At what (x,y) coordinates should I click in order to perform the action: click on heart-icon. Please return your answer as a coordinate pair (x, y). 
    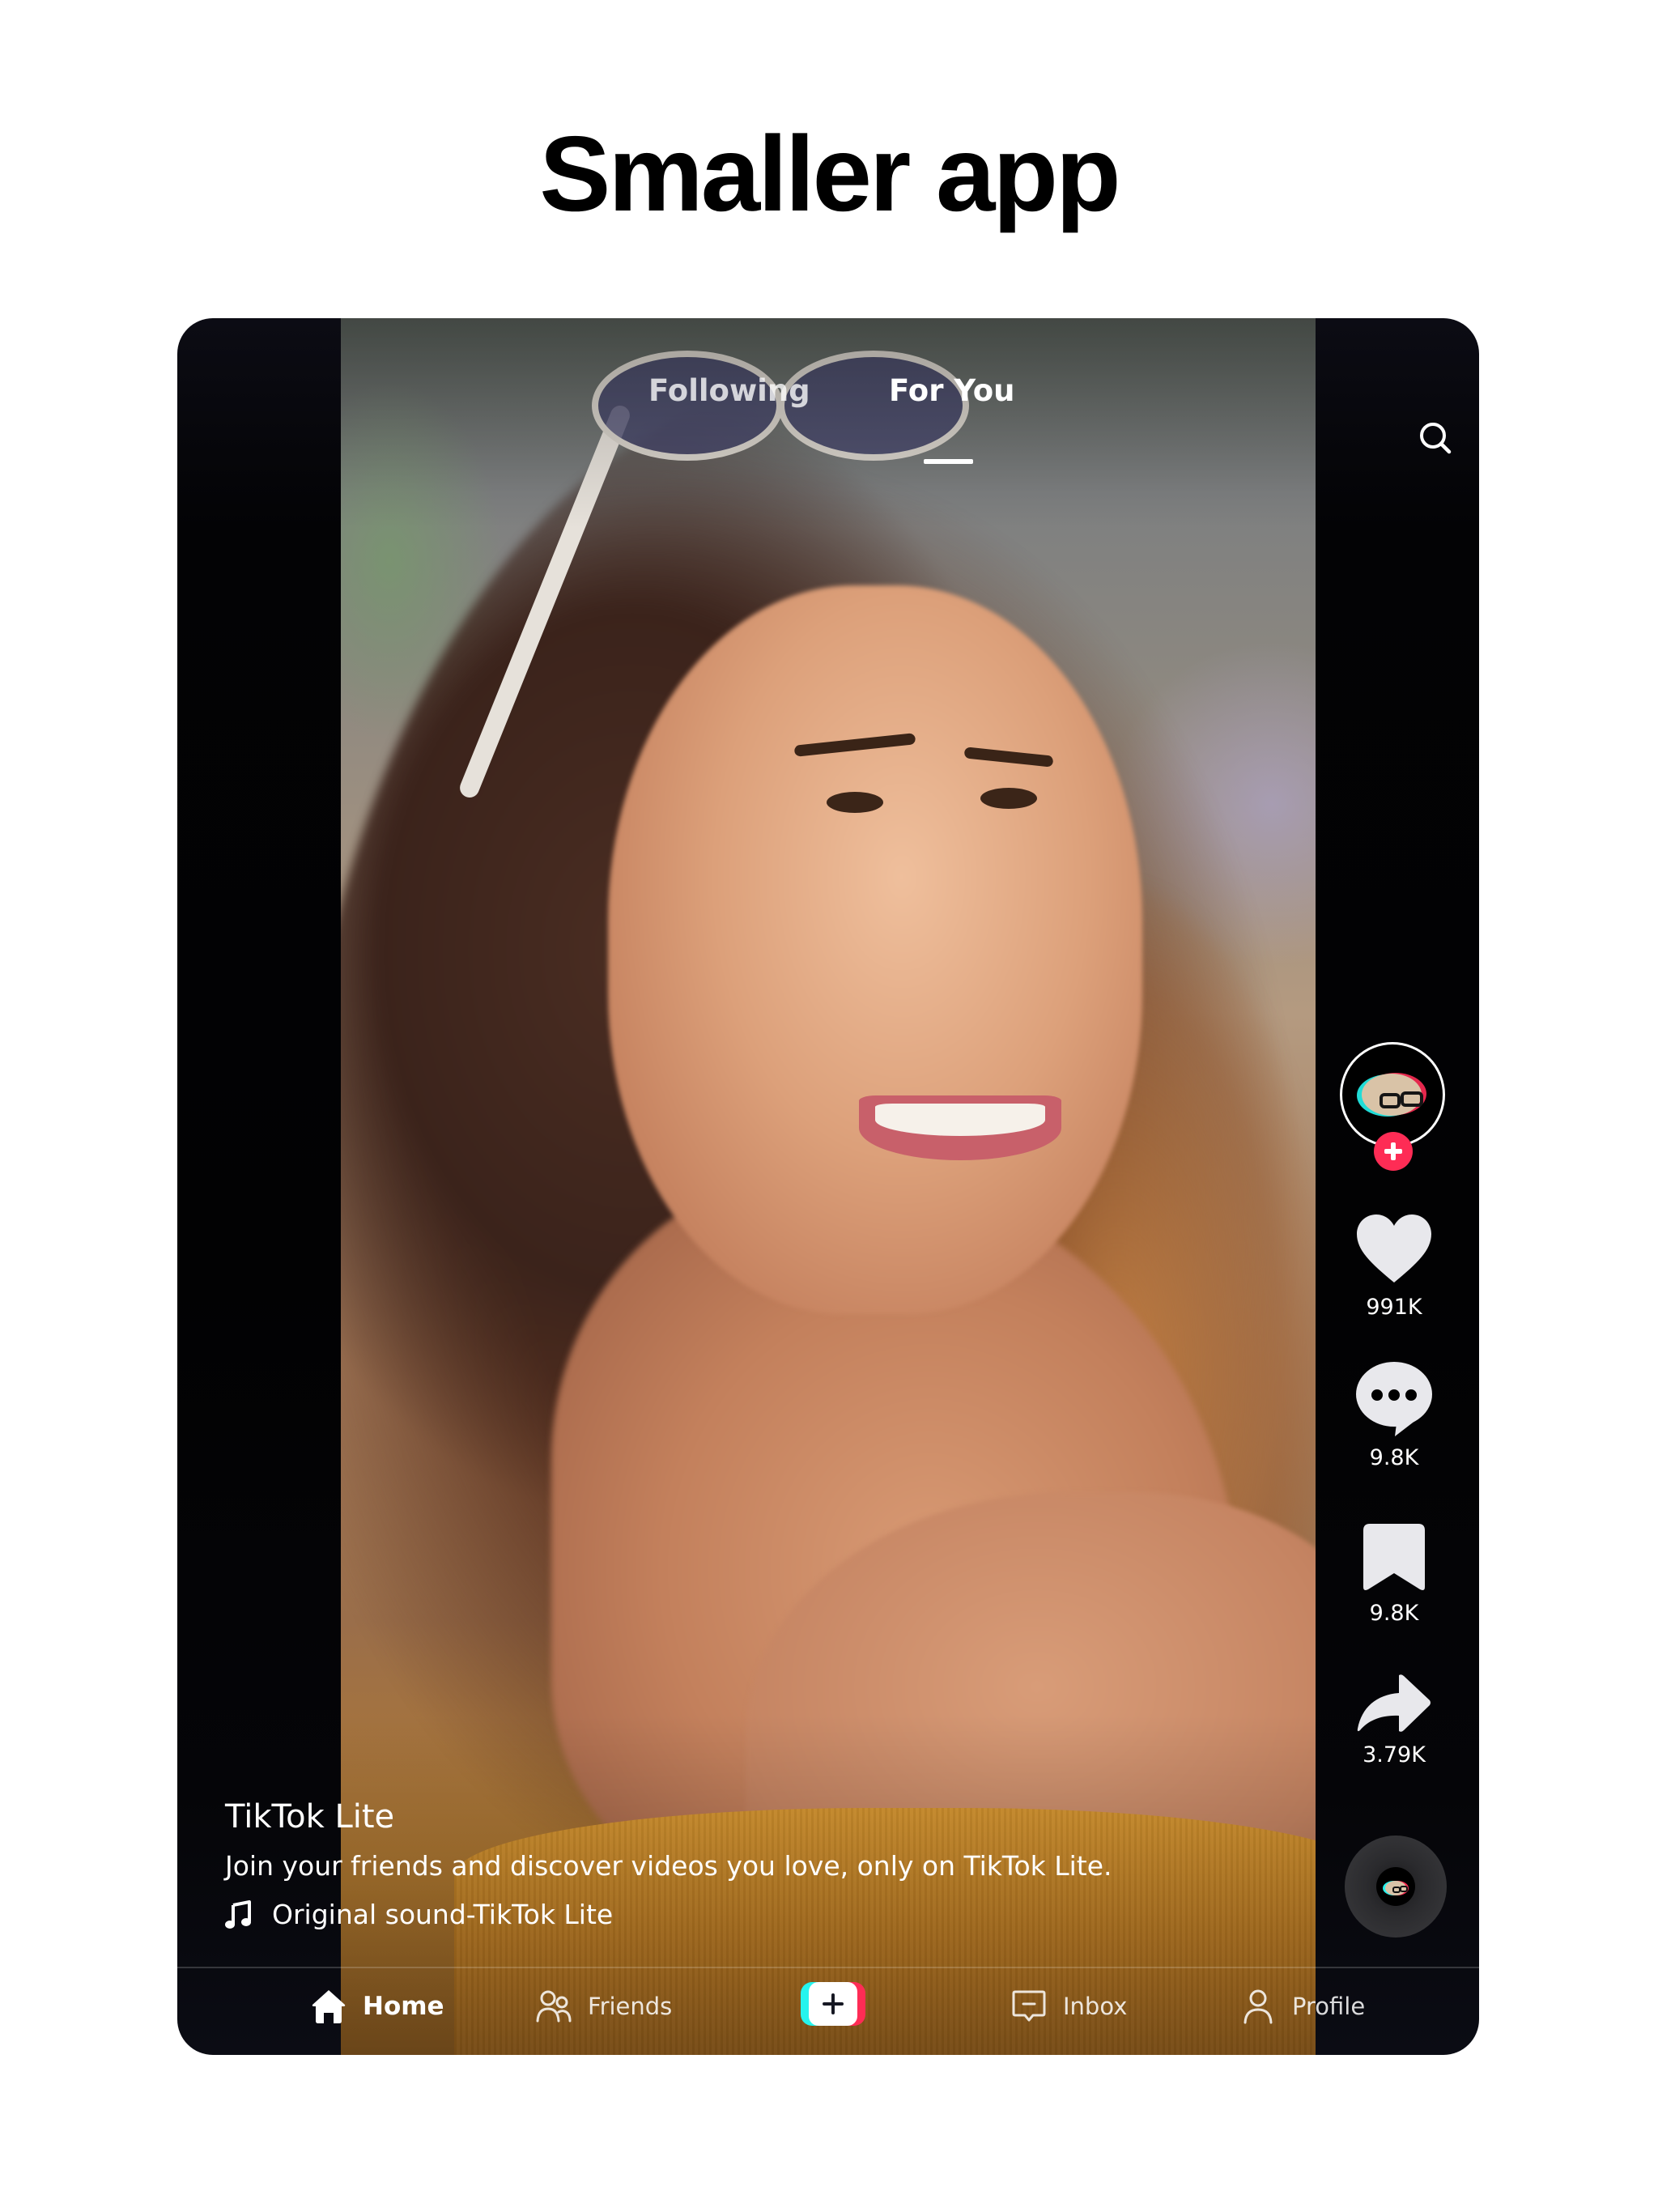
    Looking at the image, I should click on (1394, 1248).